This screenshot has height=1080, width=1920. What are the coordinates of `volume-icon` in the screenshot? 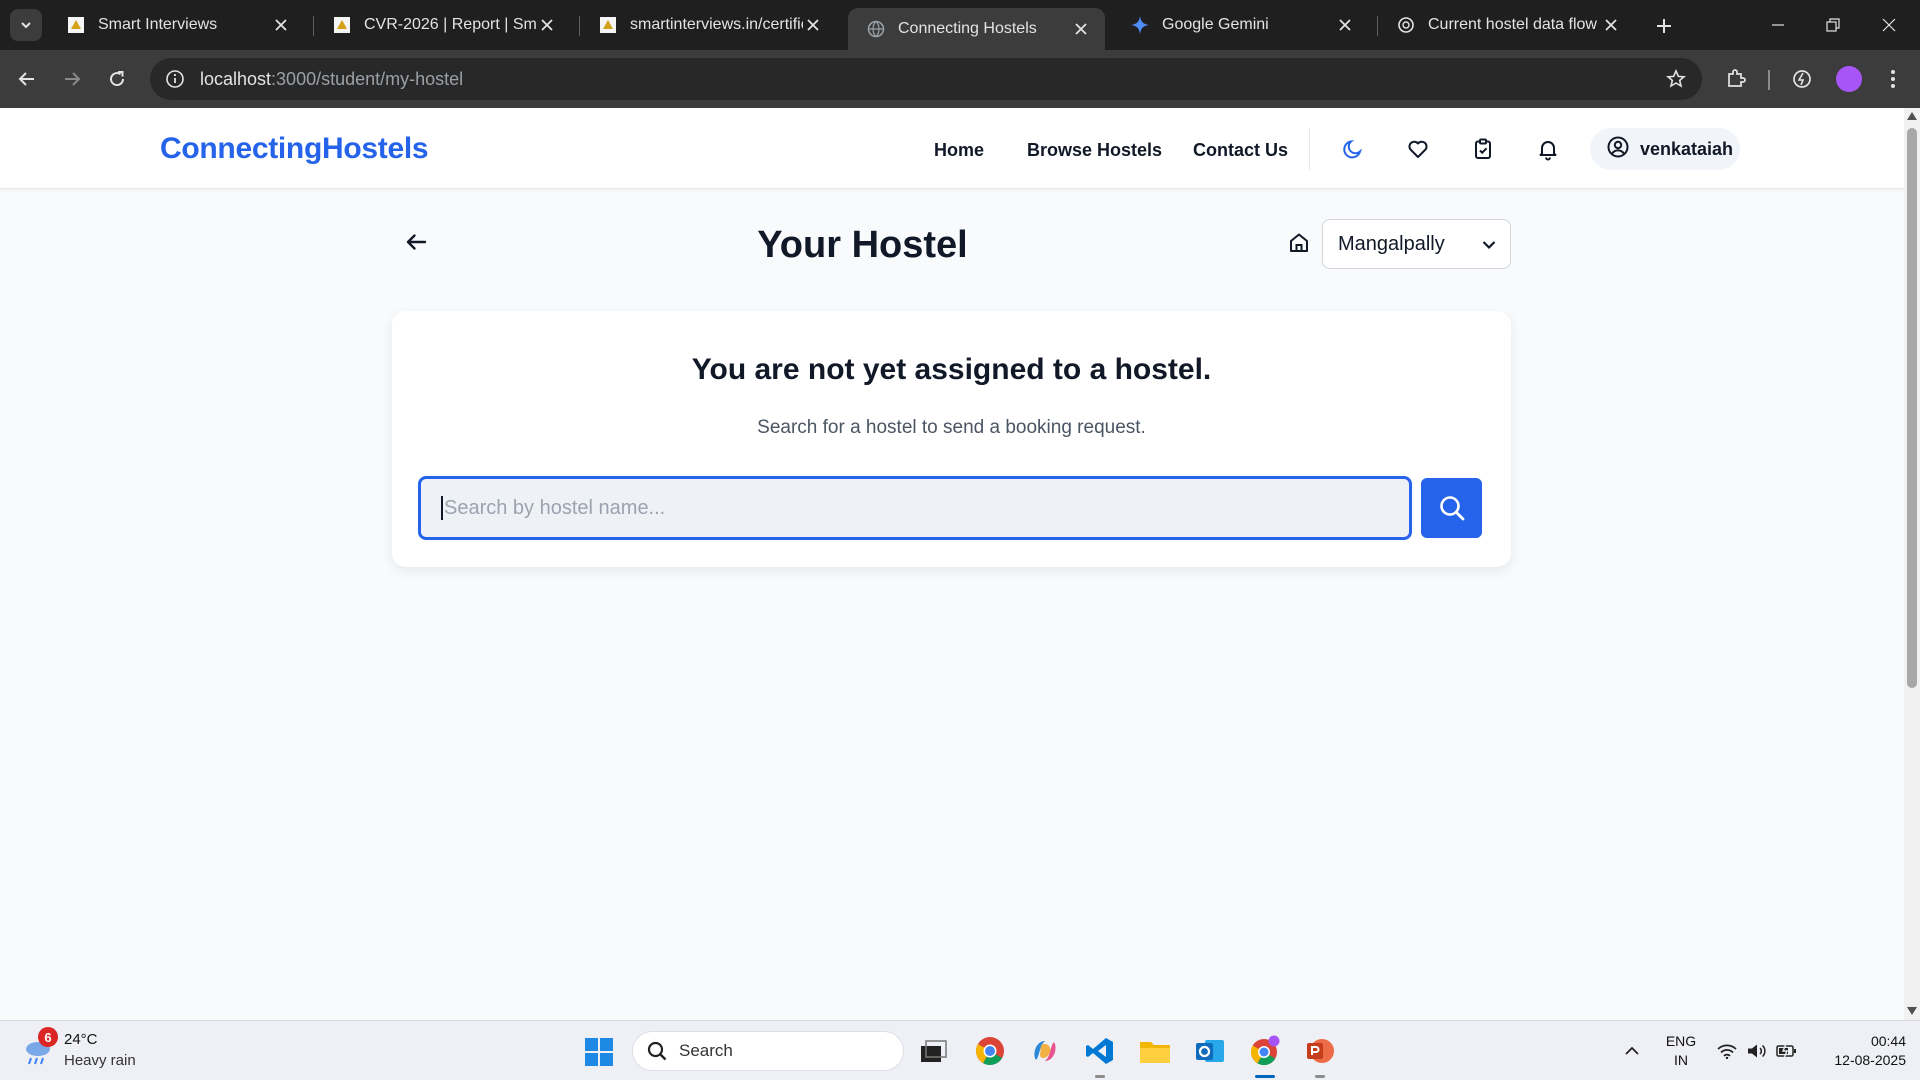 It's located at (1757, 1051).